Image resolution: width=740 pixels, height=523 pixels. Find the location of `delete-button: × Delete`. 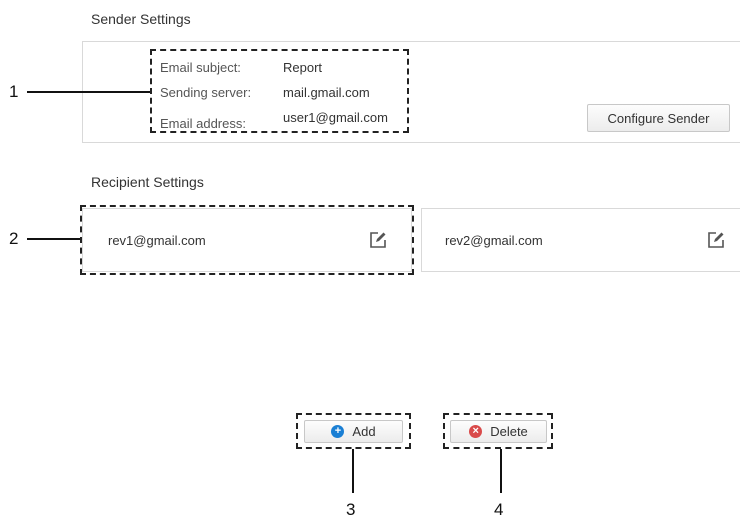

delete-button: × Delete is located at coordinates (498, 431).